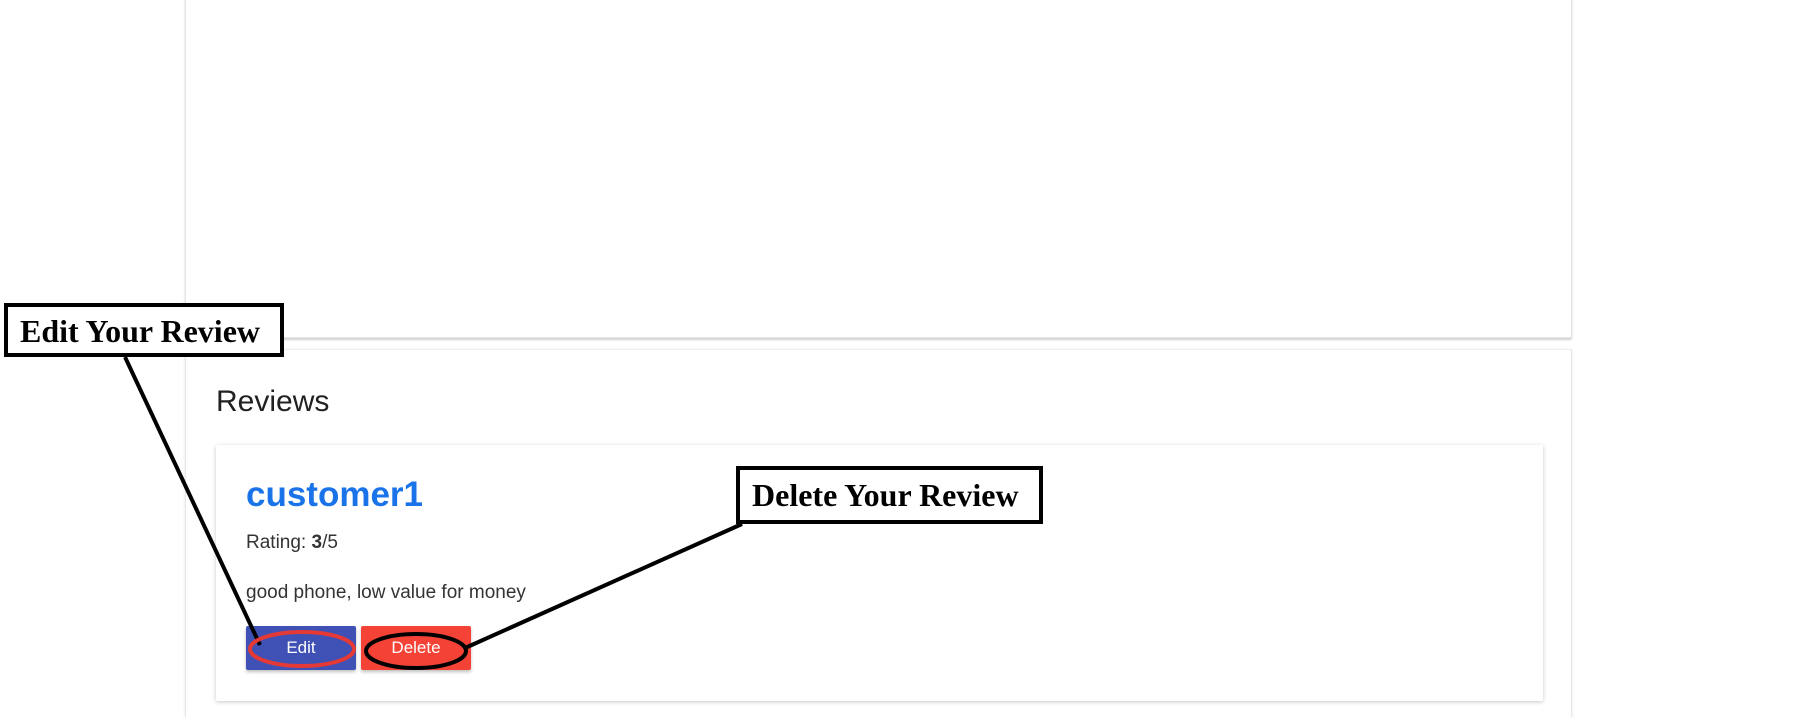  I want to click on rating-value: 3, so click(317, 542).